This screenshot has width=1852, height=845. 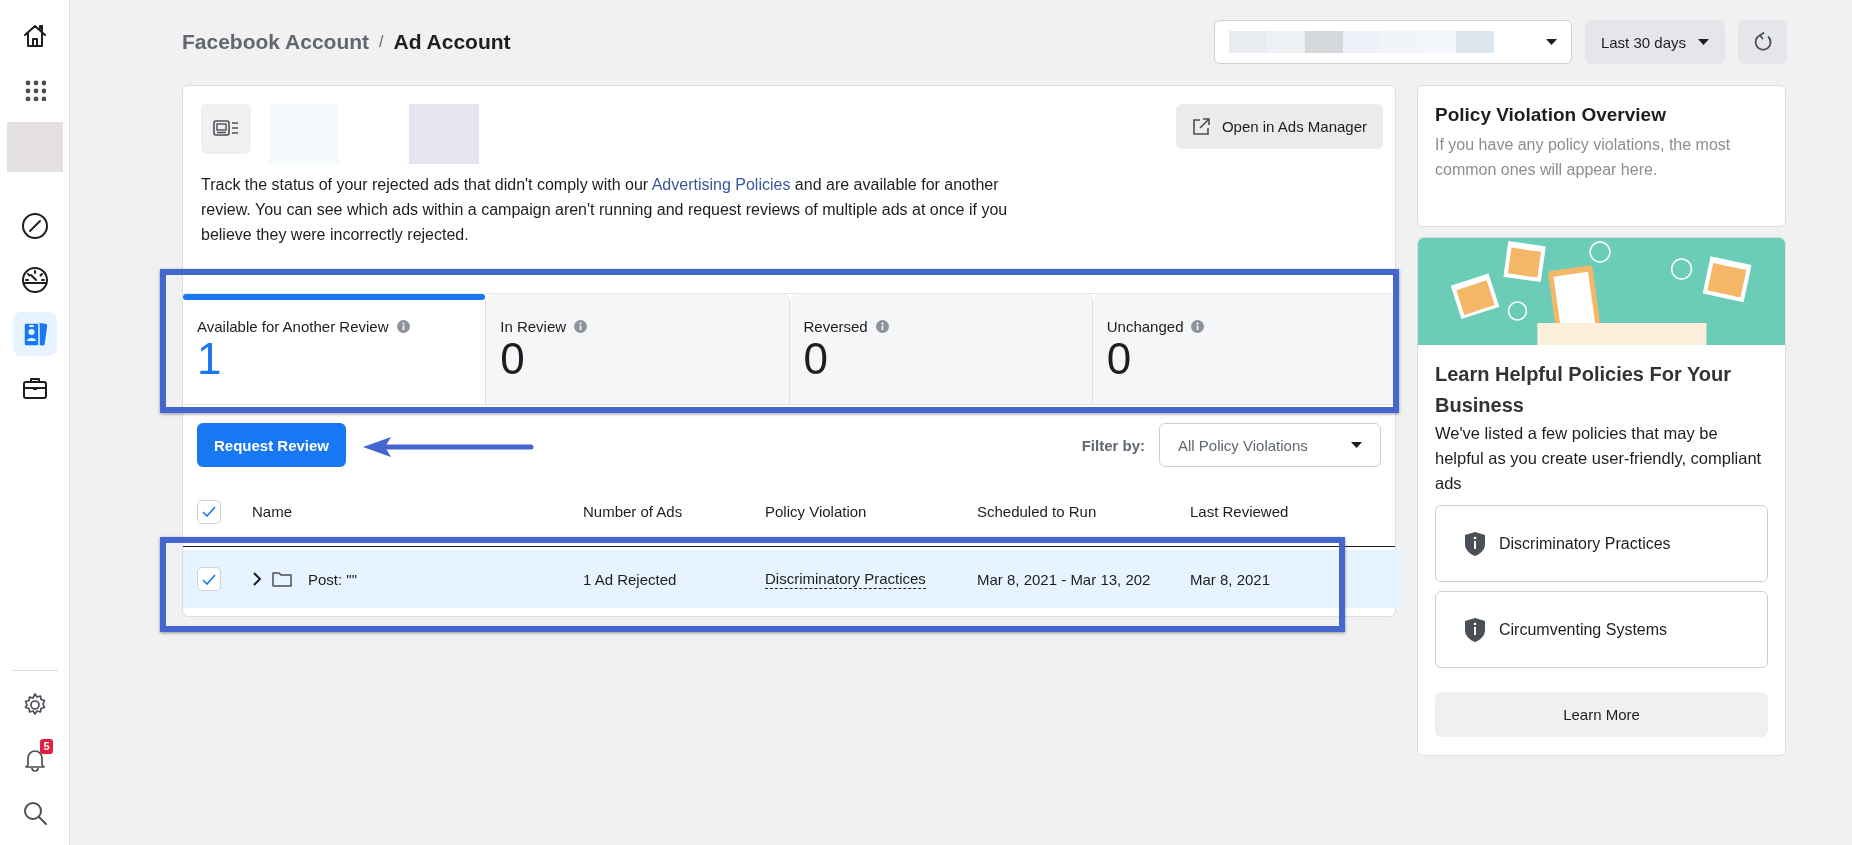 What do you see at coordinates (34, 36) in the screenshot?
I see `home-icon` at bounding box center [34, 36].